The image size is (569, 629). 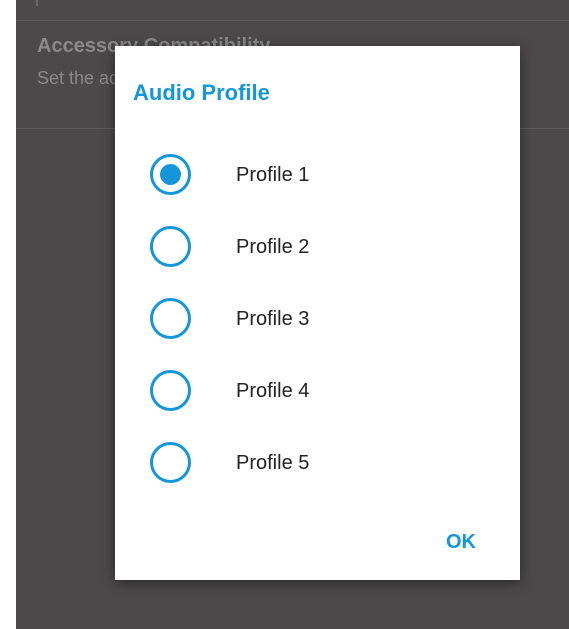 I want to click on profile-option-2: Profile 2, so click(x=317, y=252).